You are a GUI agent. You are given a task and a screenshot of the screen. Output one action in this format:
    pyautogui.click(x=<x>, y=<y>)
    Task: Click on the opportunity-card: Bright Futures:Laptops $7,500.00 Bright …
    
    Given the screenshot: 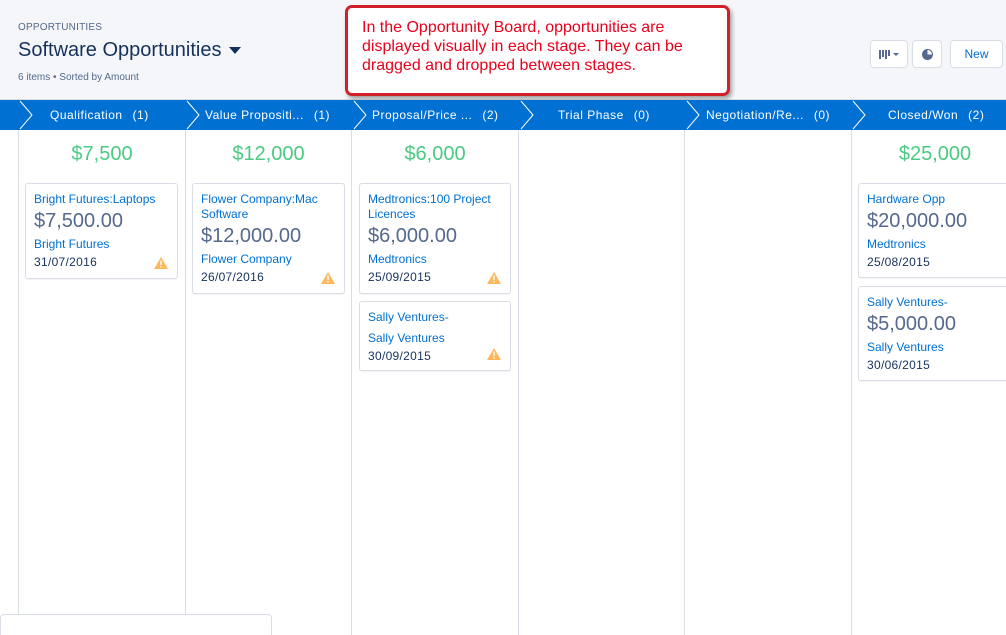 What is the action you would take?
    pyautogui.click(x=101, y=231)
    